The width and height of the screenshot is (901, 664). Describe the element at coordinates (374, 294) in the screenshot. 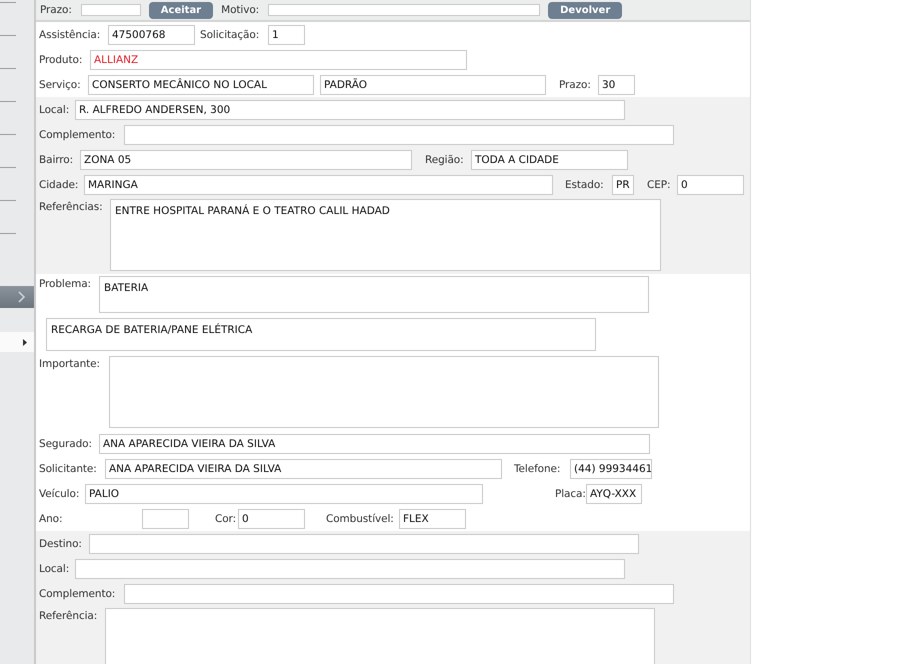

I see `text-area: BATERIA` at that location.